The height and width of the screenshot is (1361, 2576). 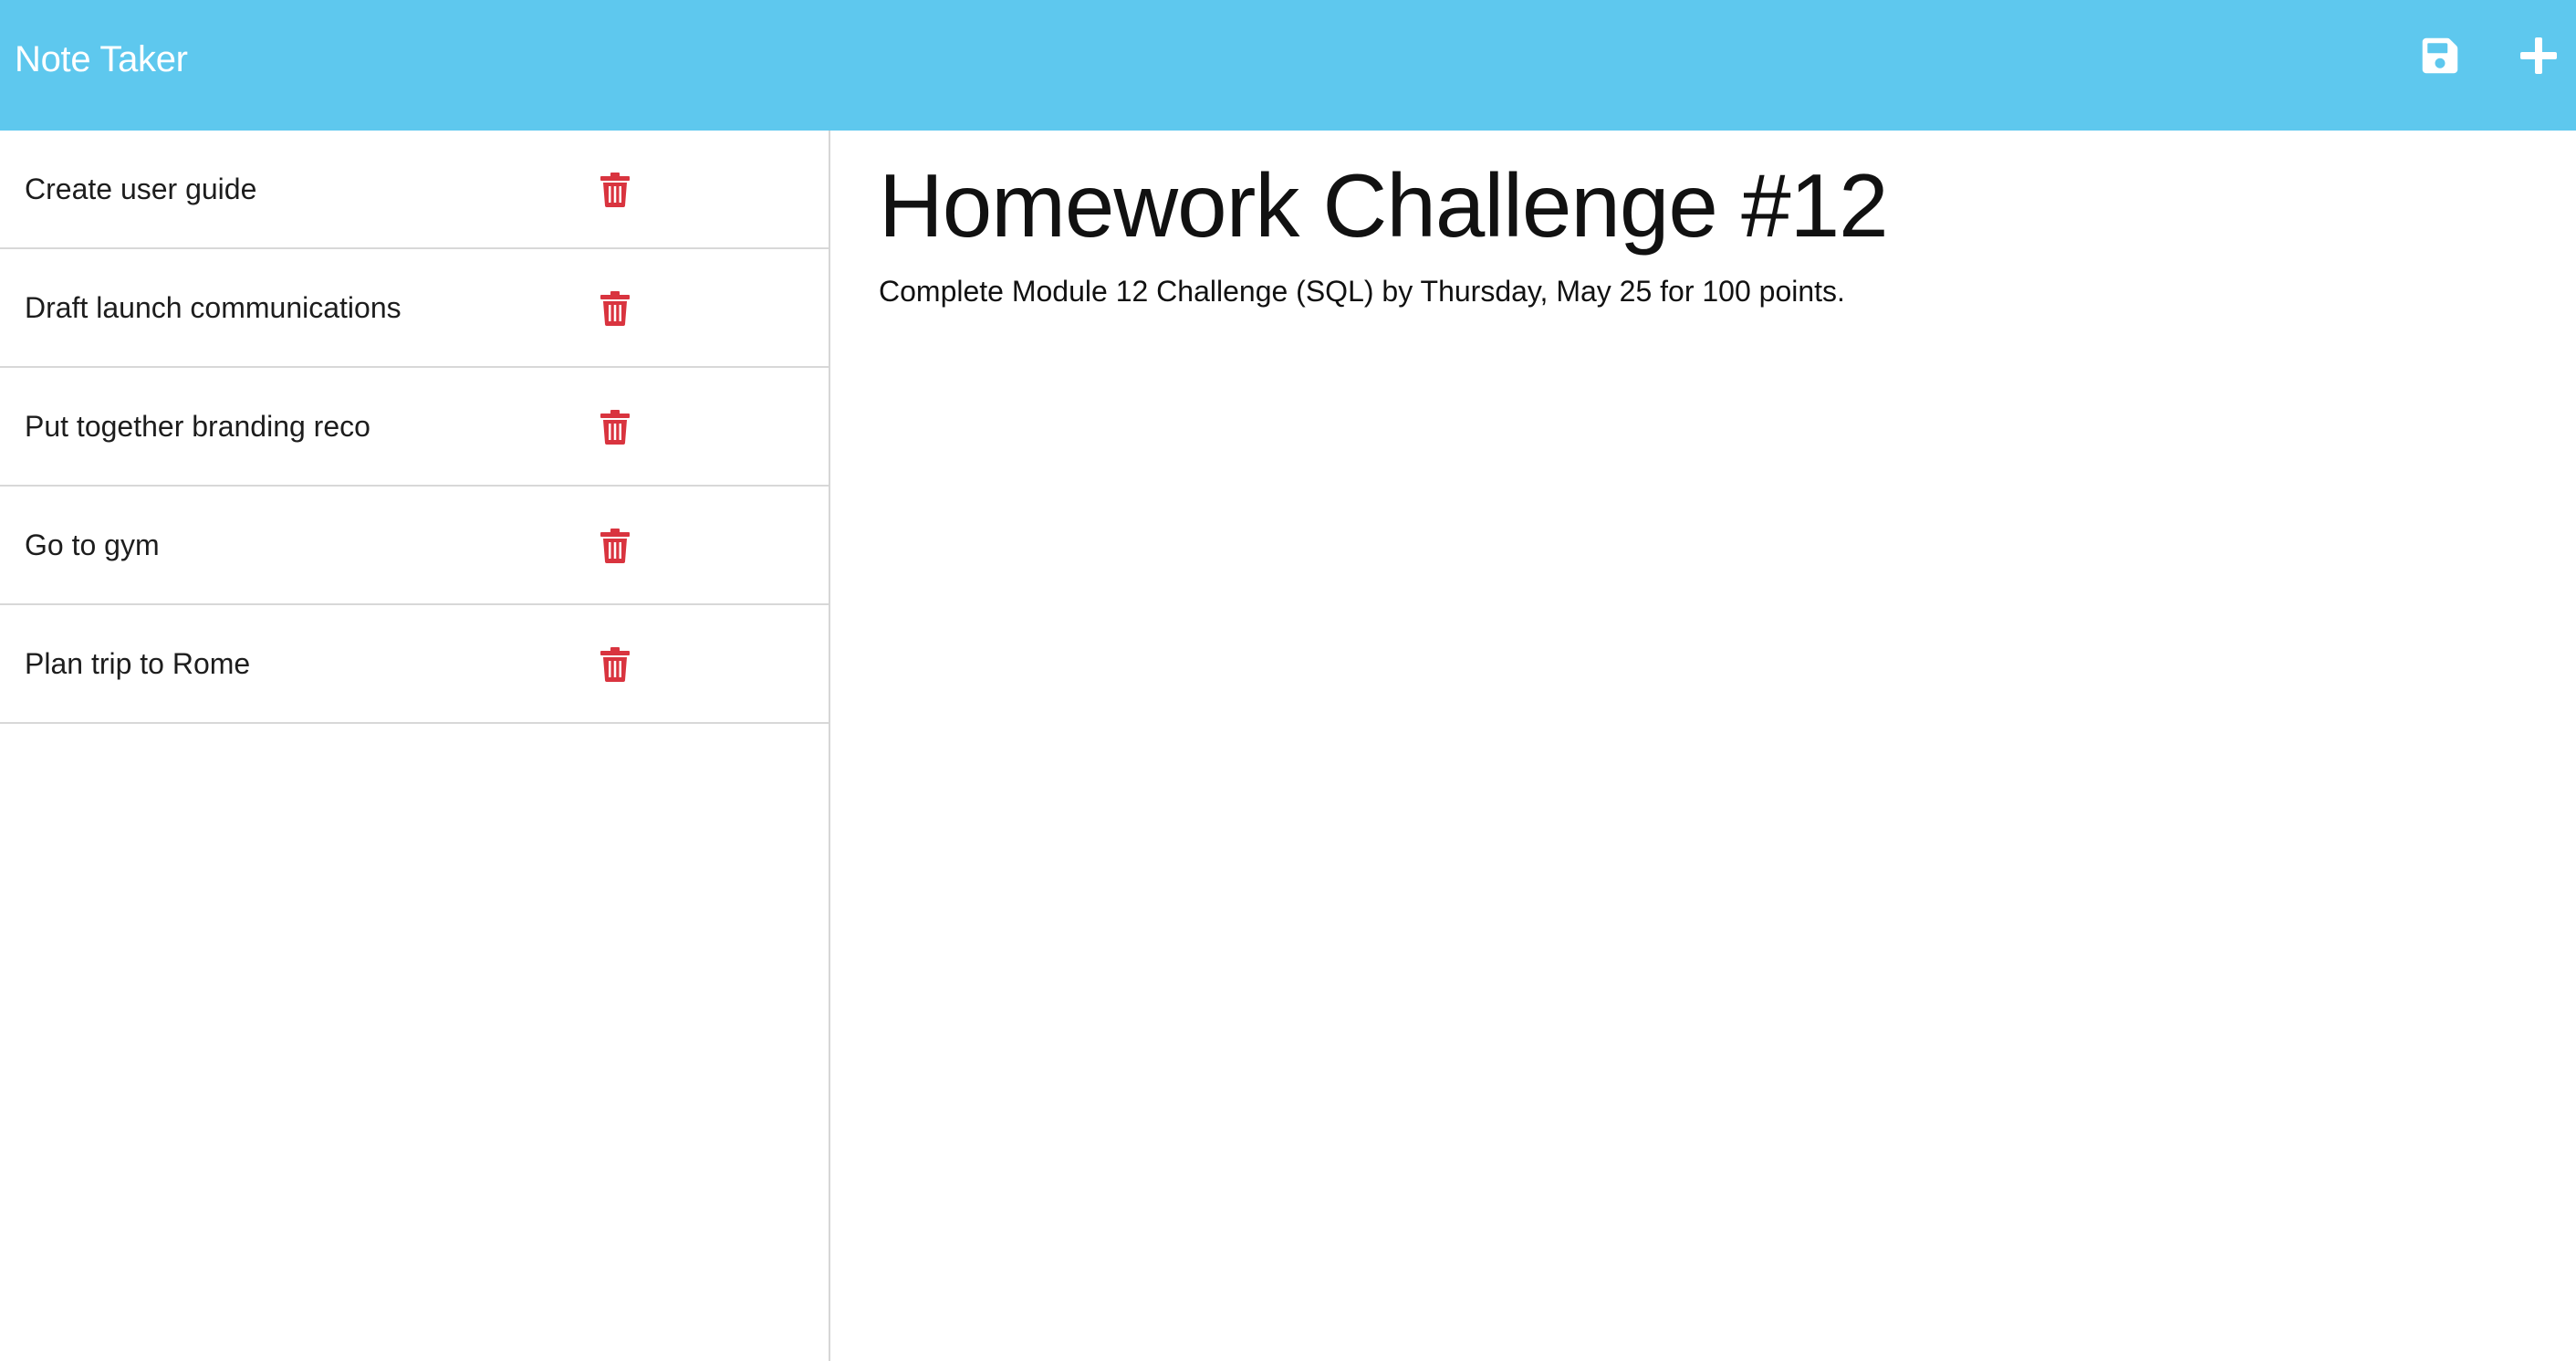 What do you see at coordinates (213, 308) in the screenshot?
I see `note-title: Draft launch communications` at bounding box center [213, 308].